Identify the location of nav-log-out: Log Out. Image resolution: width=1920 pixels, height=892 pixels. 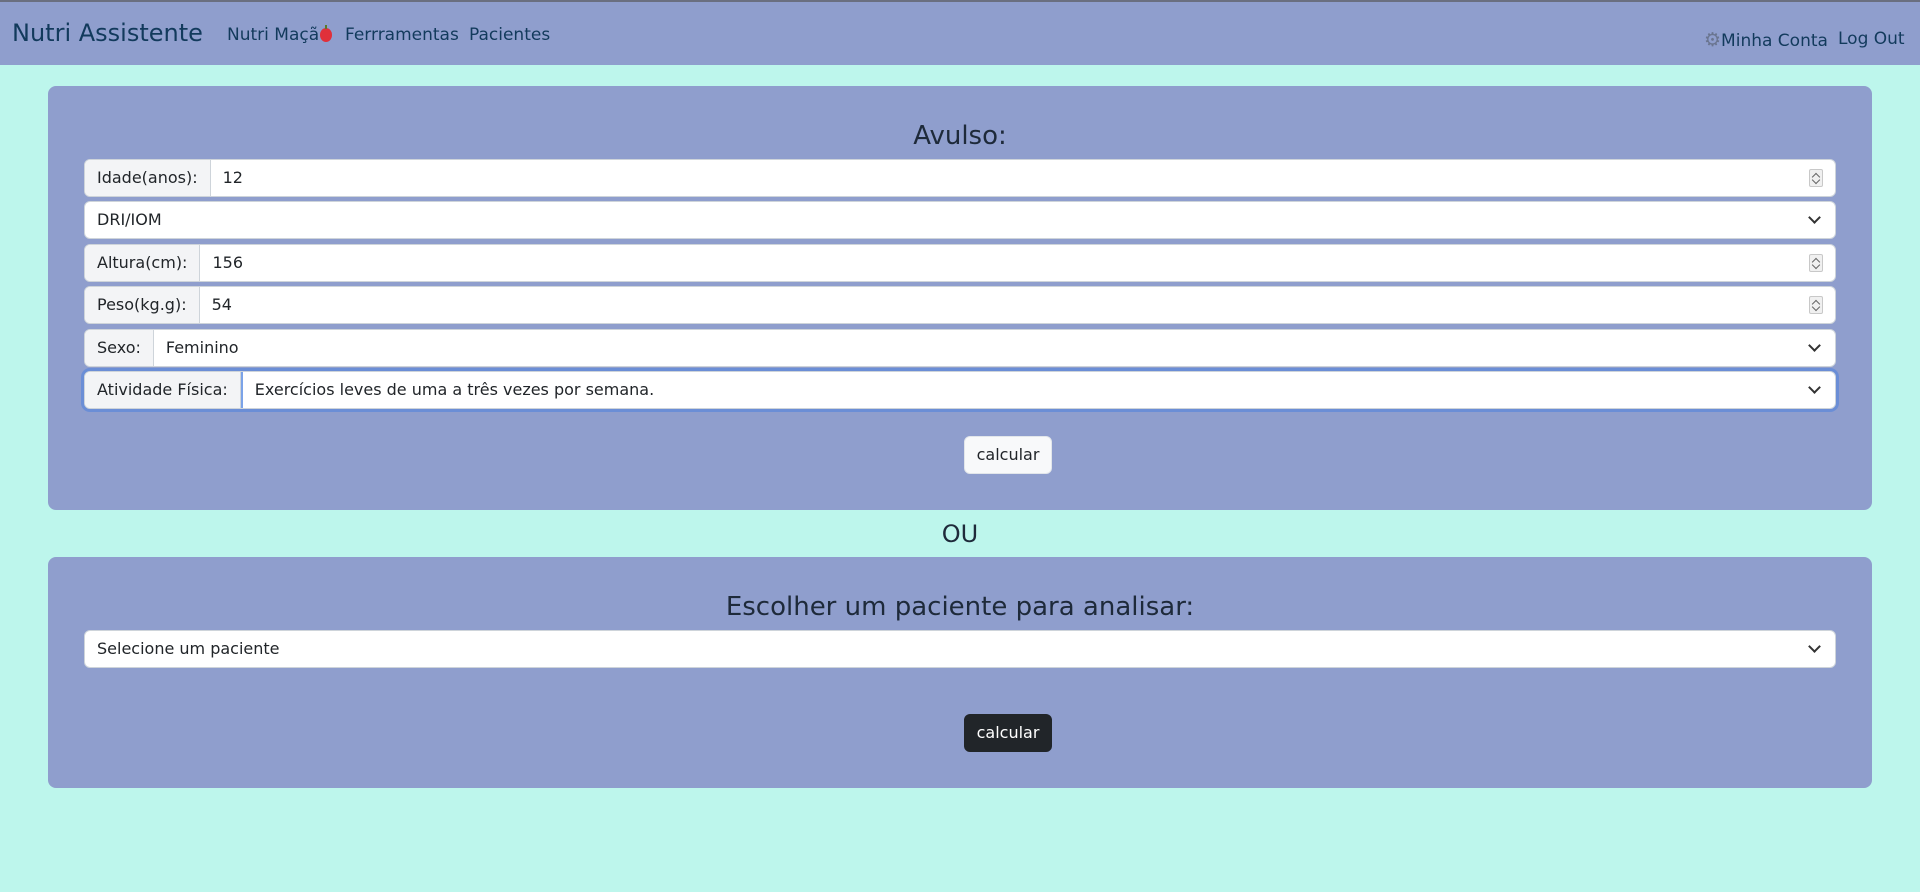
(1871, 39).